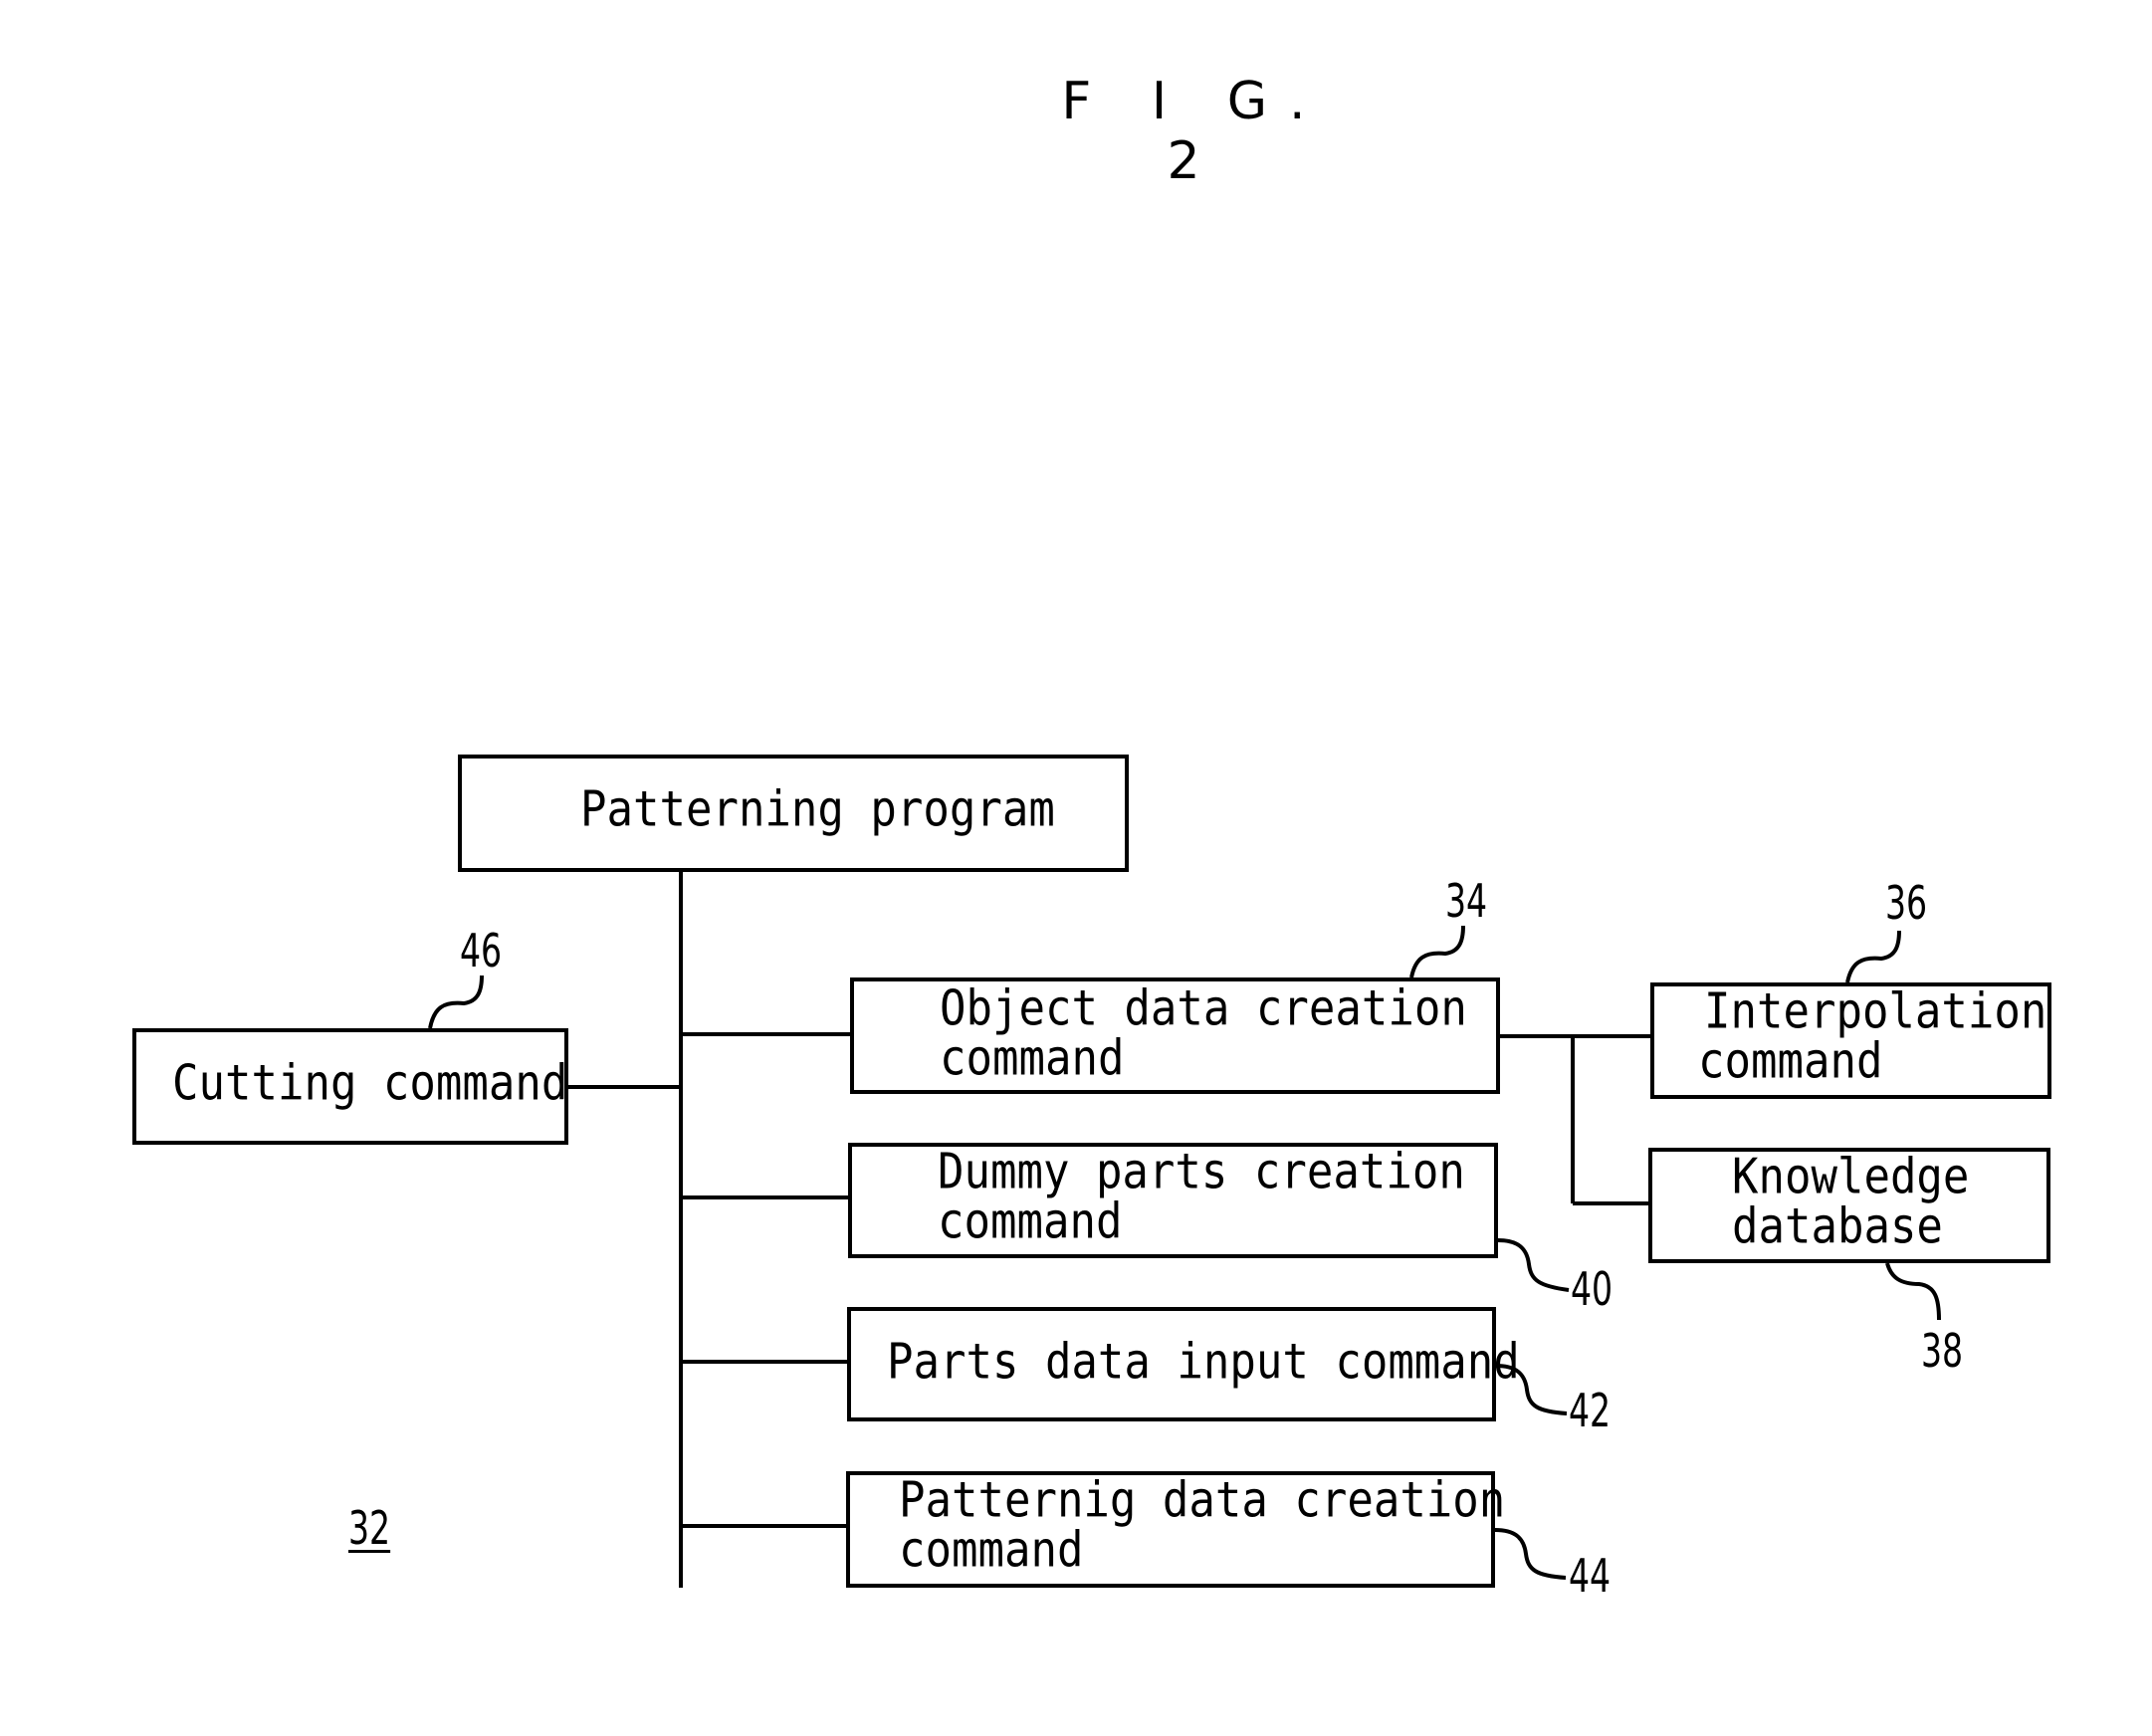 This screenshot has height=1736, width=2152. I want to click on patterning-program-label: Patterning program, so click(818, 809).